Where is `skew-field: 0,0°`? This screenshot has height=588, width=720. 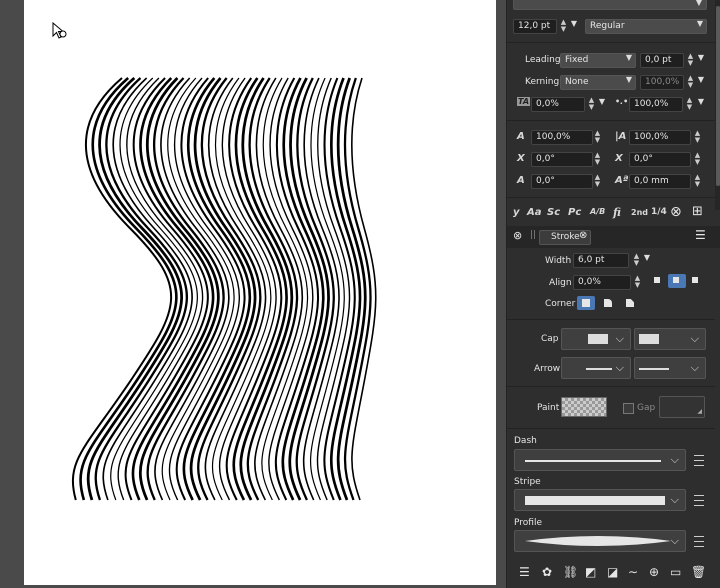
skew-field: 0,0° is located at coordinates (562, 159).